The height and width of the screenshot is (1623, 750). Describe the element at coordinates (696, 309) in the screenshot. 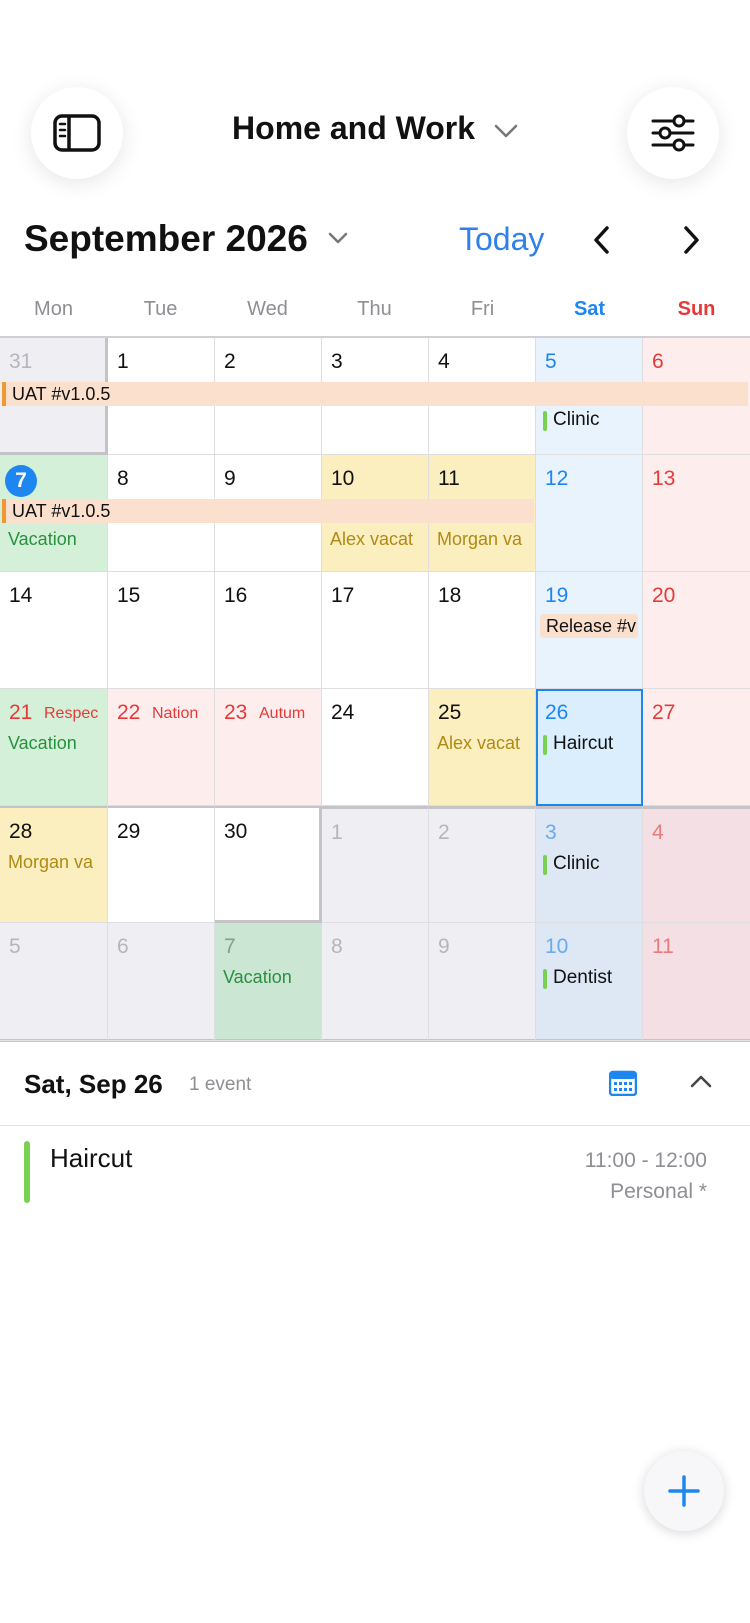

I see `weekday-sun: Sun` at that location.